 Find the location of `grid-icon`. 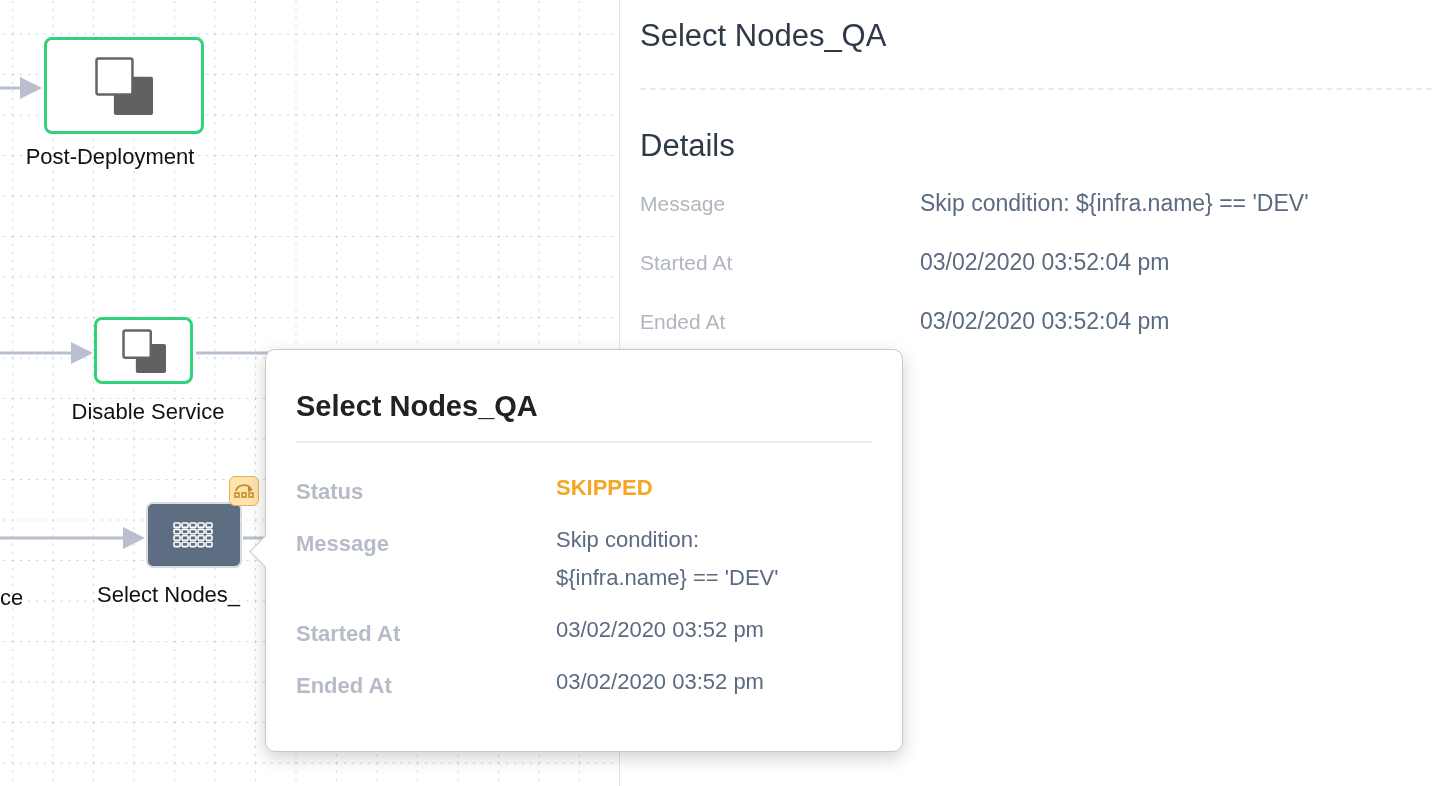

grid-icon is located at coordinates (194, 535).